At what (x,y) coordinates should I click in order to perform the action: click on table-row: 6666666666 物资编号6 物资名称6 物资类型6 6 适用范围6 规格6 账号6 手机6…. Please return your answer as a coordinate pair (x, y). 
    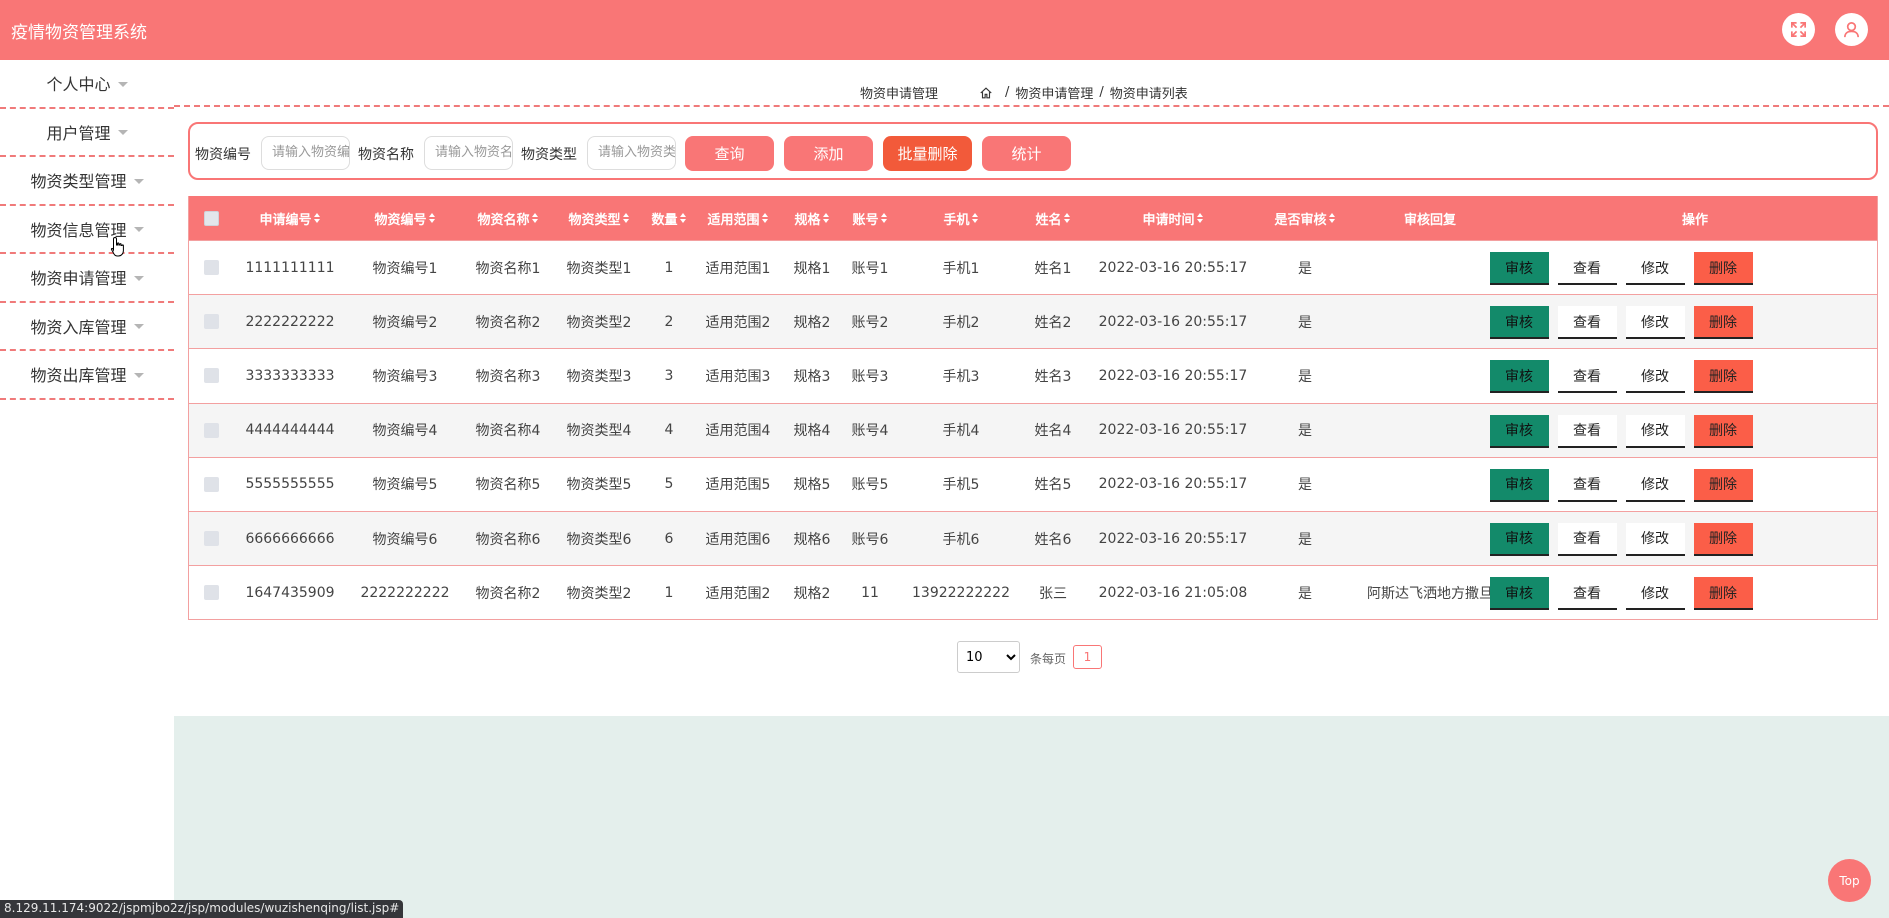
    Looking at the image, I should click on (1033, 538).